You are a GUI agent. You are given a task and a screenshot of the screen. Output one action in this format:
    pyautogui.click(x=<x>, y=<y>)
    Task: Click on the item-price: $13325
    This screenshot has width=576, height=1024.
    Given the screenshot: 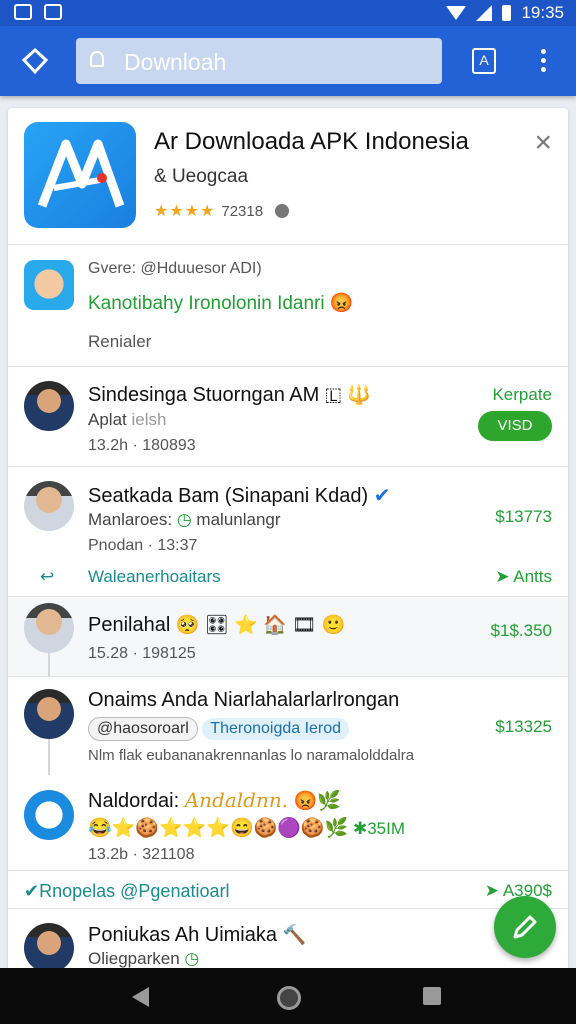 What is the action you would take?
    pyautogui.click(x=523, y=726)
    